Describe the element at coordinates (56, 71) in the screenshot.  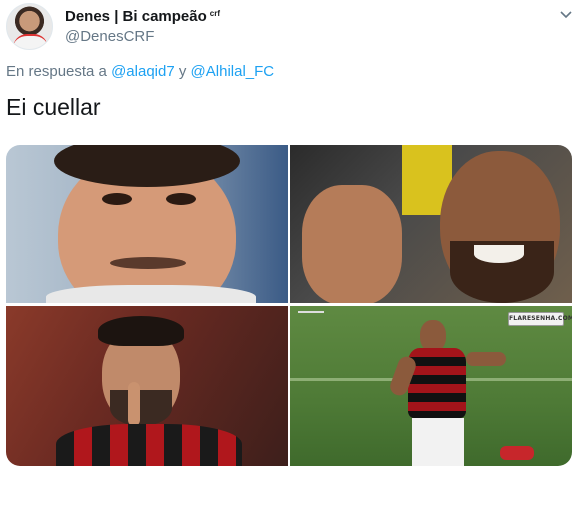
I see `reply-prefix: En respuesta a` at that location.